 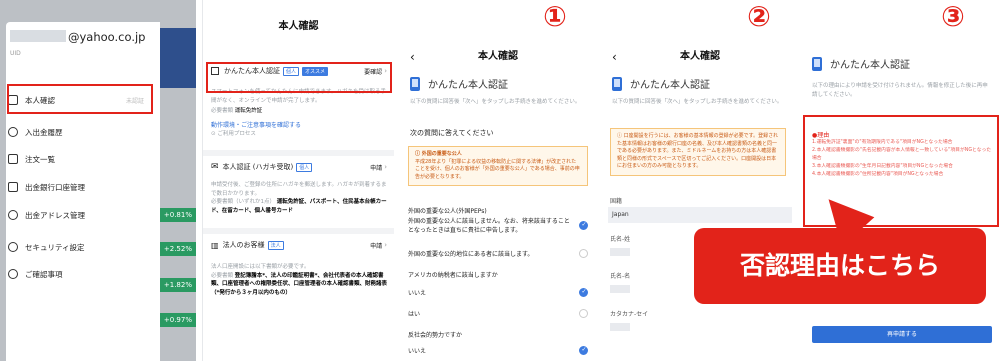 I want to click on reapply-button: 再申請する, so click(x=902, y=334).